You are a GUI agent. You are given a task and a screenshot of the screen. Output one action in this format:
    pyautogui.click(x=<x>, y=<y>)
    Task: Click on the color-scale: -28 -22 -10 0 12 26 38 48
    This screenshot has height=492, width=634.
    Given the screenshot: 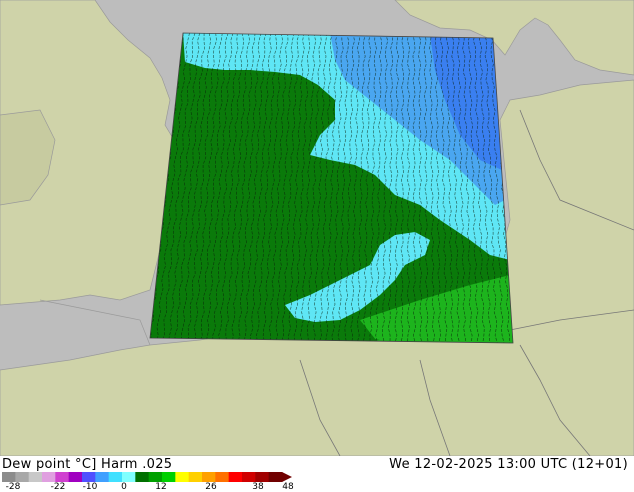 What is the action you would take?
    pyautogui.click(x=150, y=482)
    